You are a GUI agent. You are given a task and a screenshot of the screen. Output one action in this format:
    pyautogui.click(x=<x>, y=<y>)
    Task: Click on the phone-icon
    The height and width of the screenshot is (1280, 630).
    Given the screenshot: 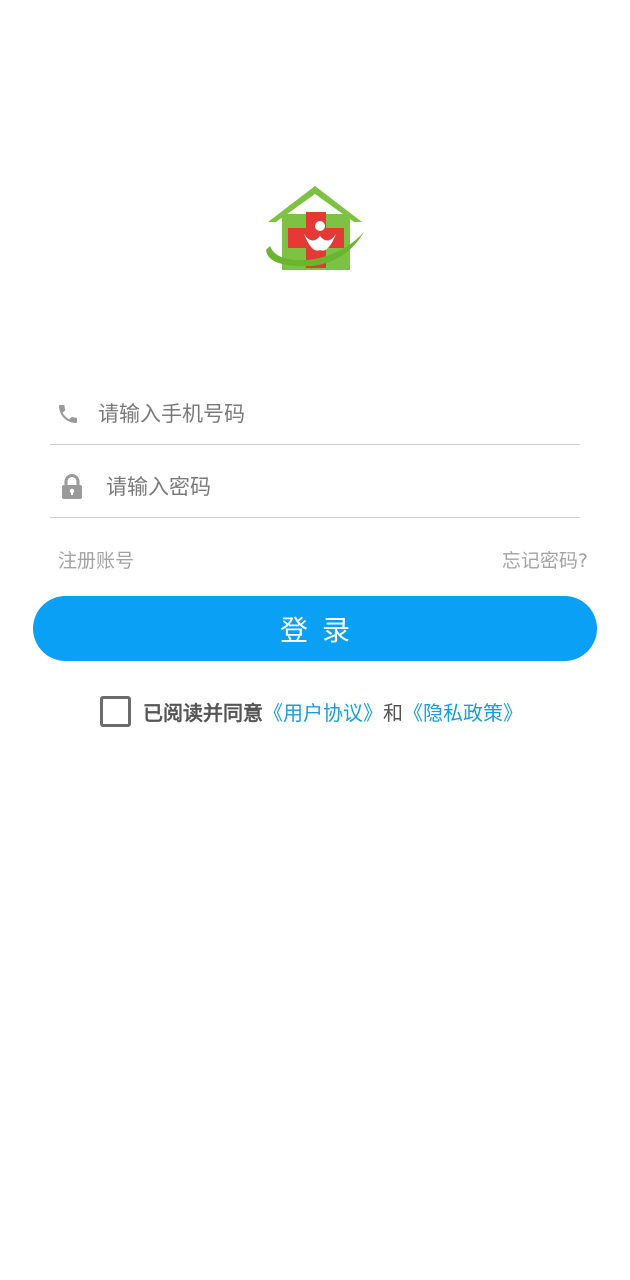 What is the action you would take?
    pyautogui.click(x=68, y=414)
    